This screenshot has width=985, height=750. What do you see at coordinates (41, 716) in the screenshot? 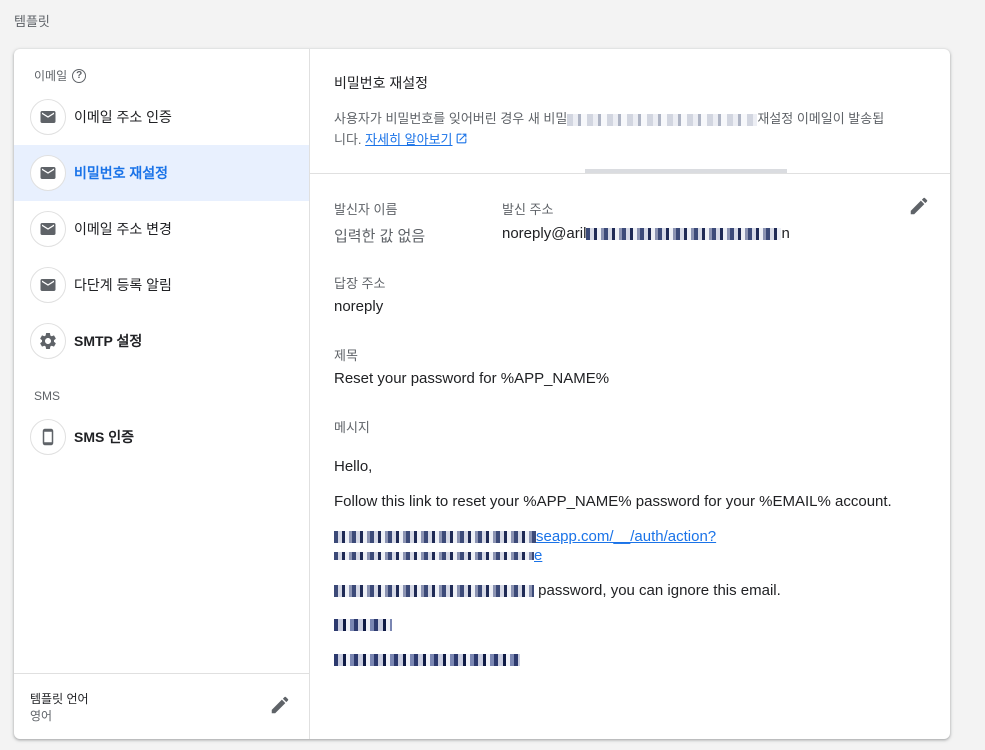
I see `template-language-value: 영어` at bounding box center [41, 716].